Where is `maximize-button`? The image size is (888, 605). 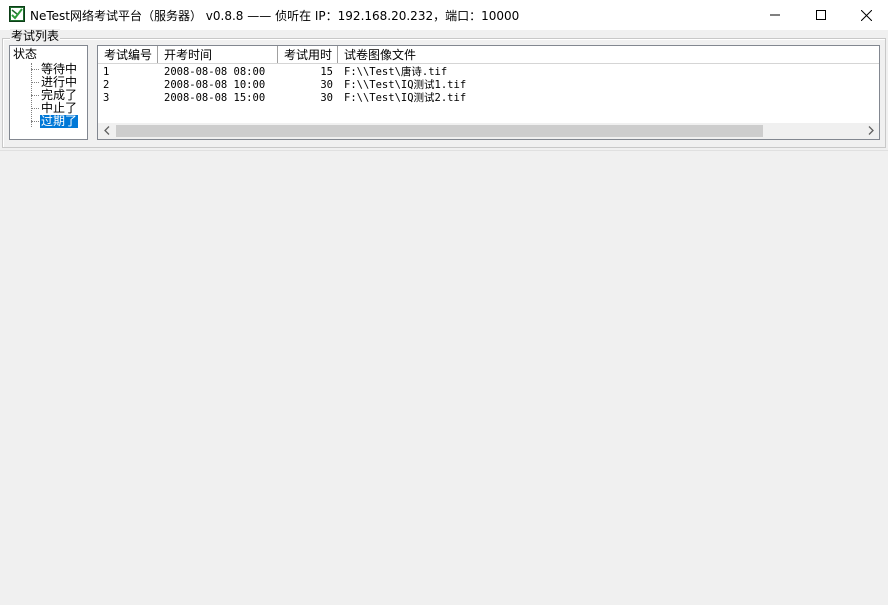
maximize-button is located at coordinates (821, 15).